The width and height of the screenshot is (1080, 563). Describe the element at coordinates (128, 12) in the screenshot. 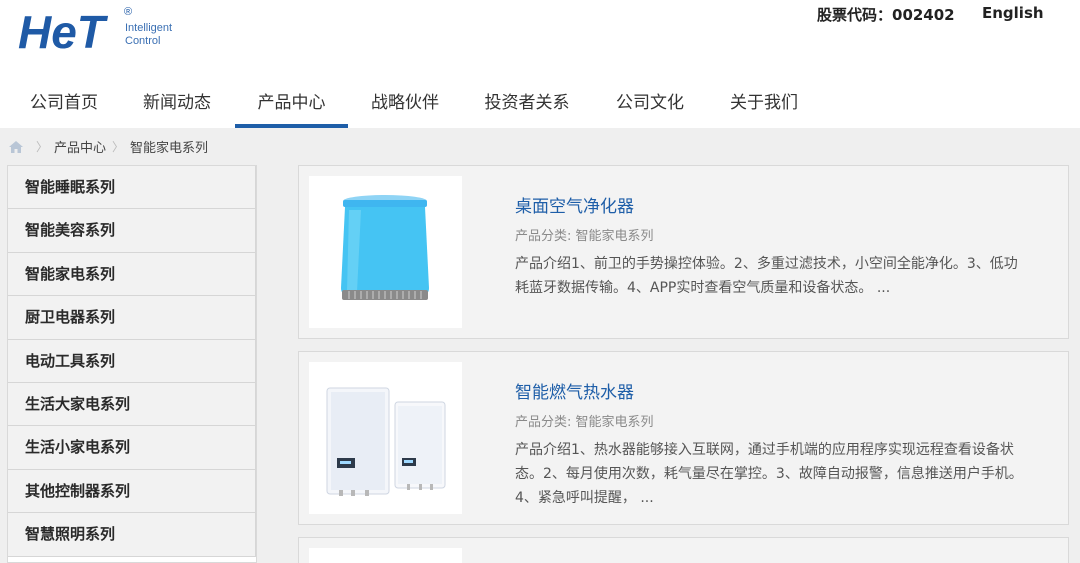

I see `registered-mark: ®` at that location.